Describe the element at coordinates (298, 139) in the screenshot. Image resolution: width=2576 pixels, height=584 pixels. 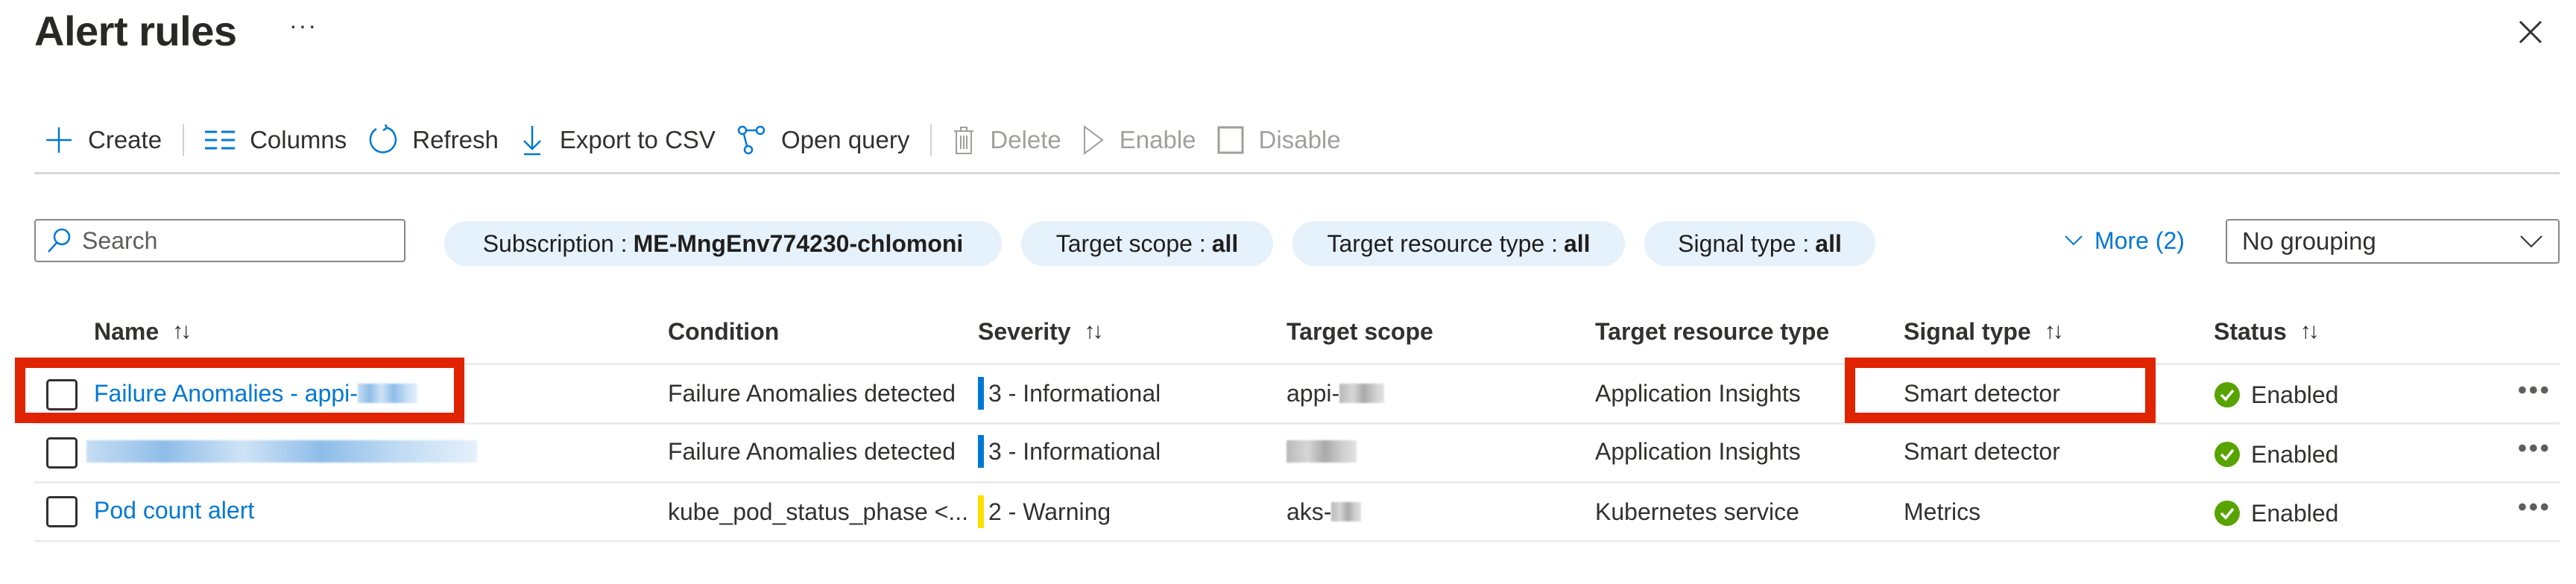
I see `columns-label: Columns` at that location.